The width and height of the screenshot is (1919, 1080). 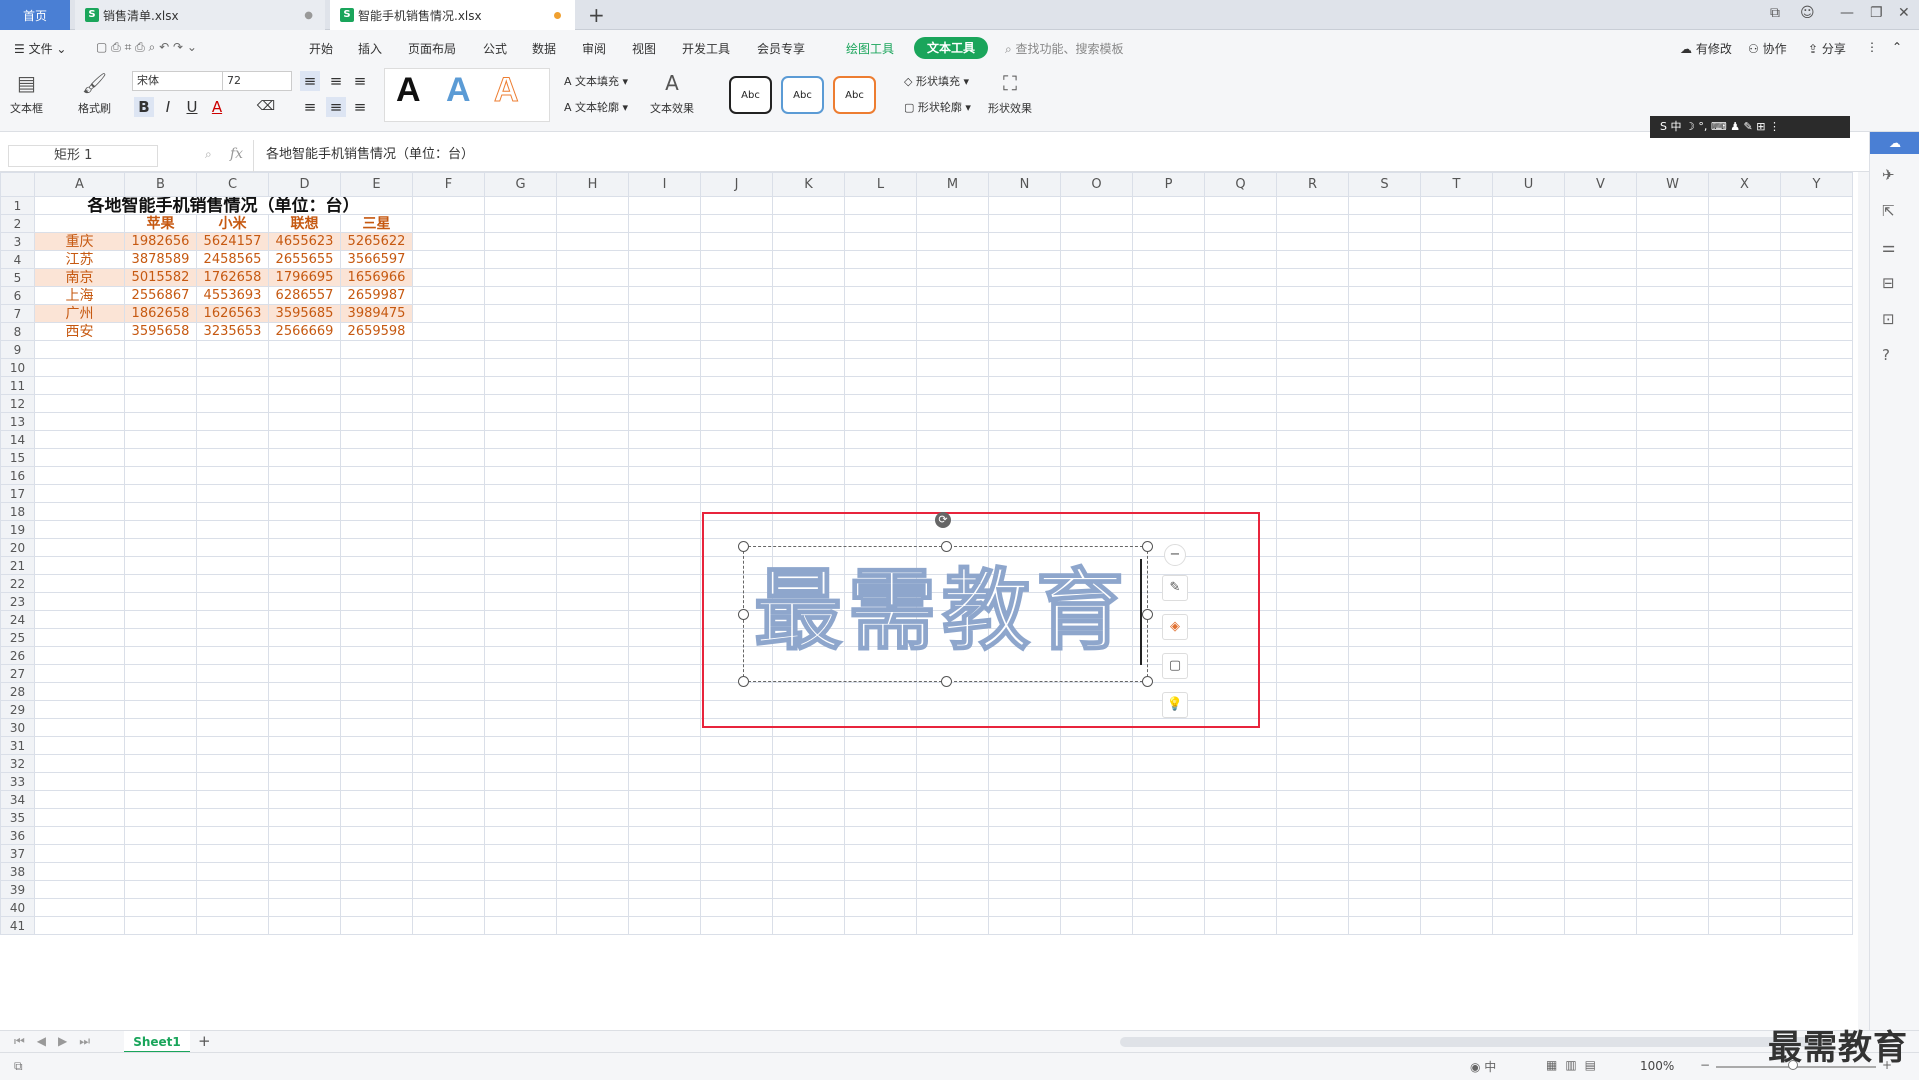 What do you see at coordinates (336, 107) in the screenshot?
I see `align-center-icon: ≡` at bounding box center [336, 107].